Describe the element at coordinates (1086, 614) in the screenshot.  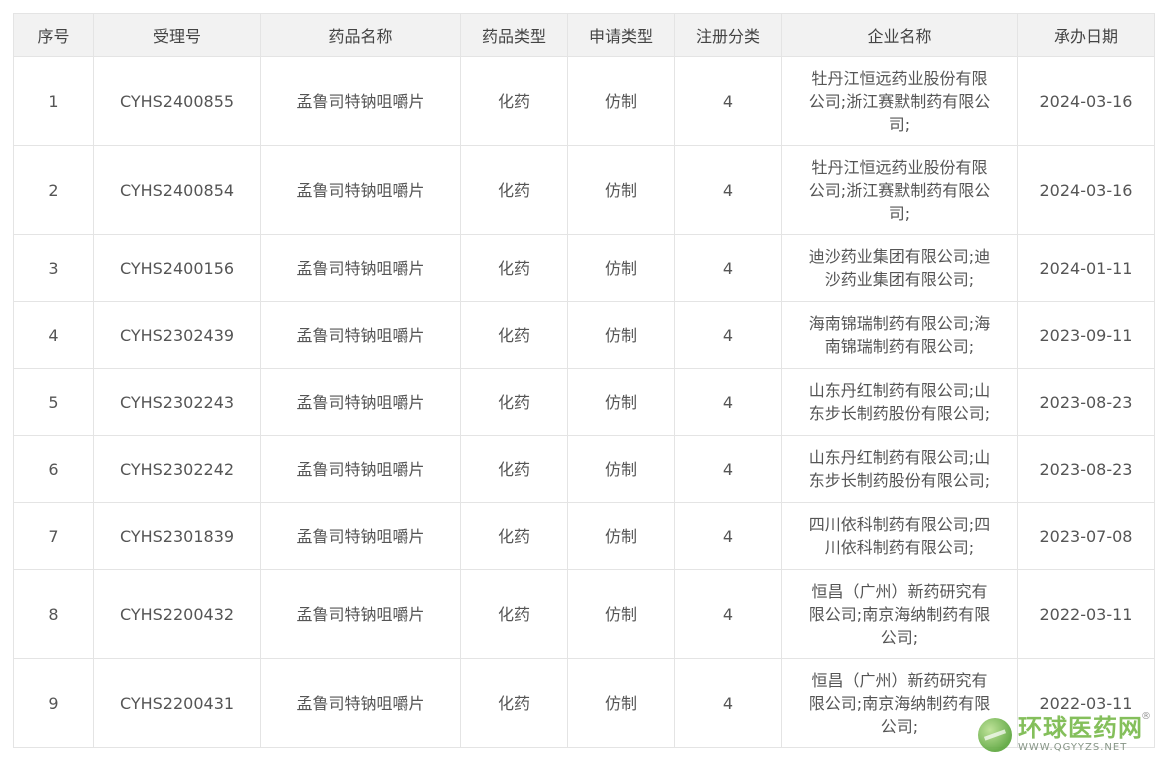
I see `cell-date: 2022-03-11` at that location.